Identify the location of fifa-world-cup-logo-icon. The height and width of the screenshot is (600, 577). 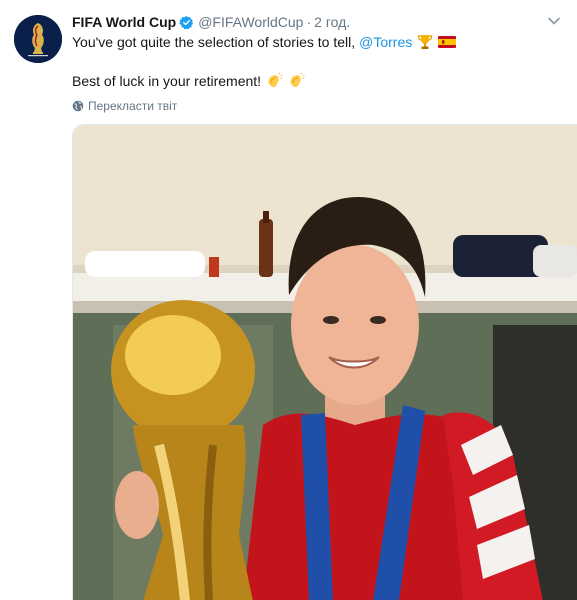
(38, 39).